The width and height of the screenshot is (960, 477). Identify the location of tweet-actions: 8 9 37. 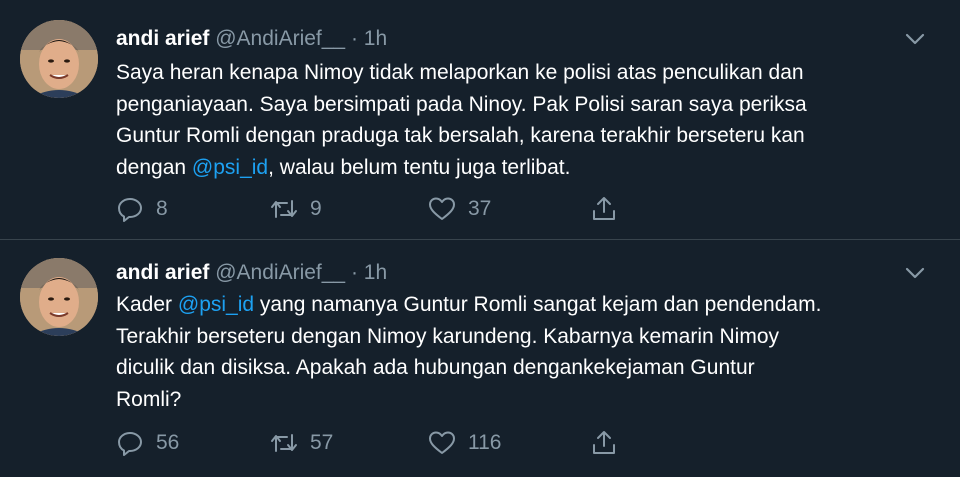
(396, 209).